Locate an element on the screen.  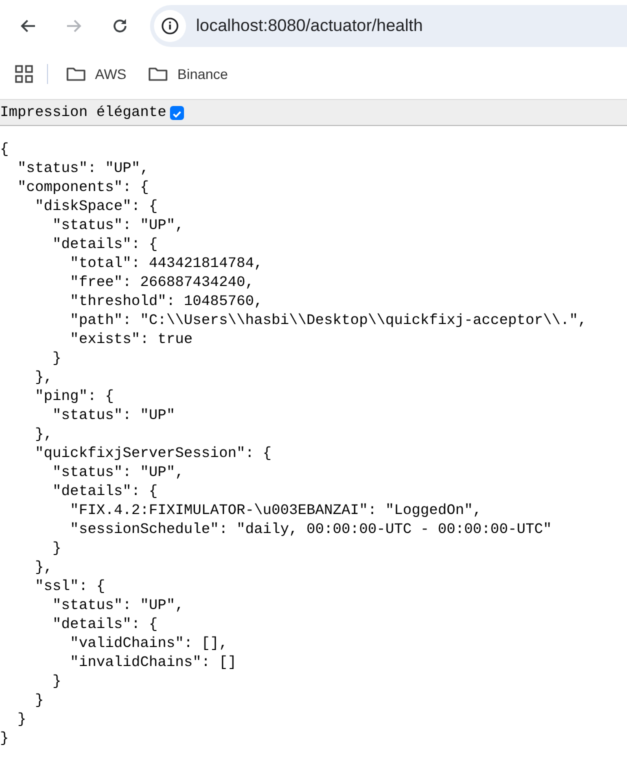
code-line: "validChains": [], is located at coordinates (148, 644).